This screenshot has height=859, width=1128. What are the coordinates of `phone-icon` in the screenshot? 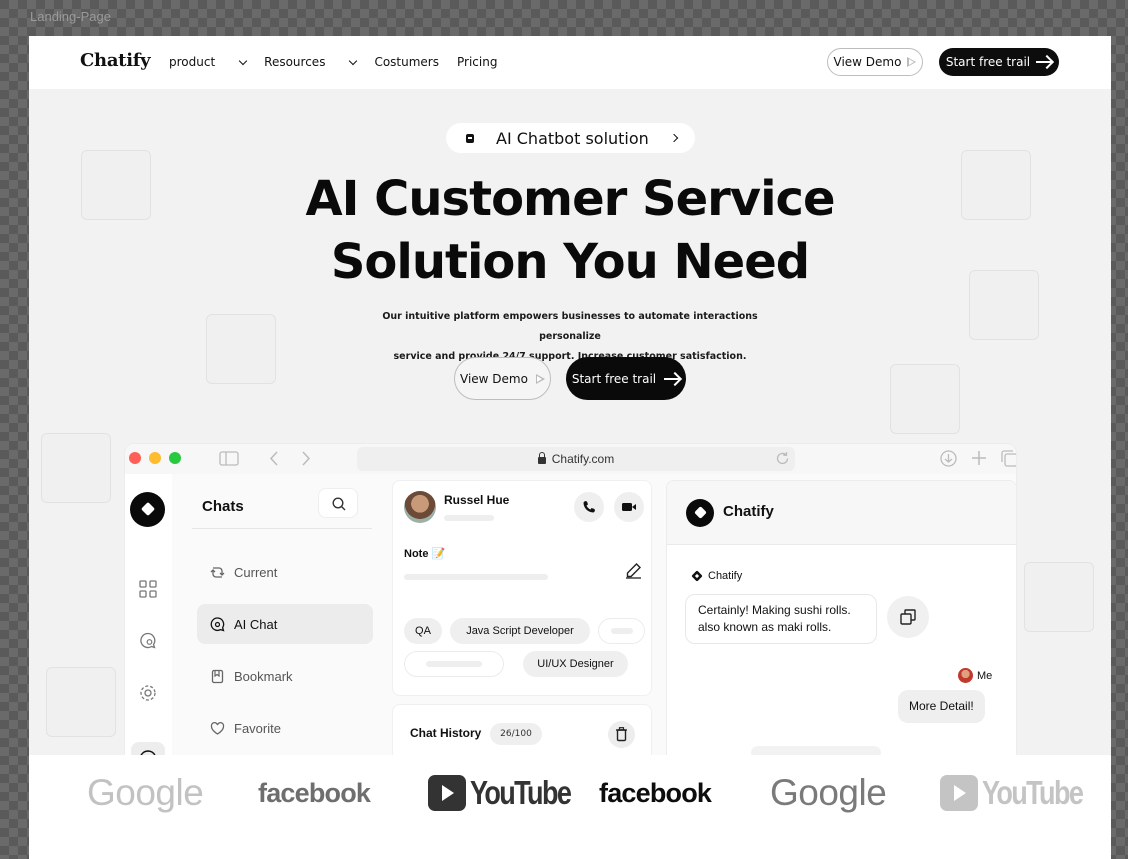 It's located at (589, 507).